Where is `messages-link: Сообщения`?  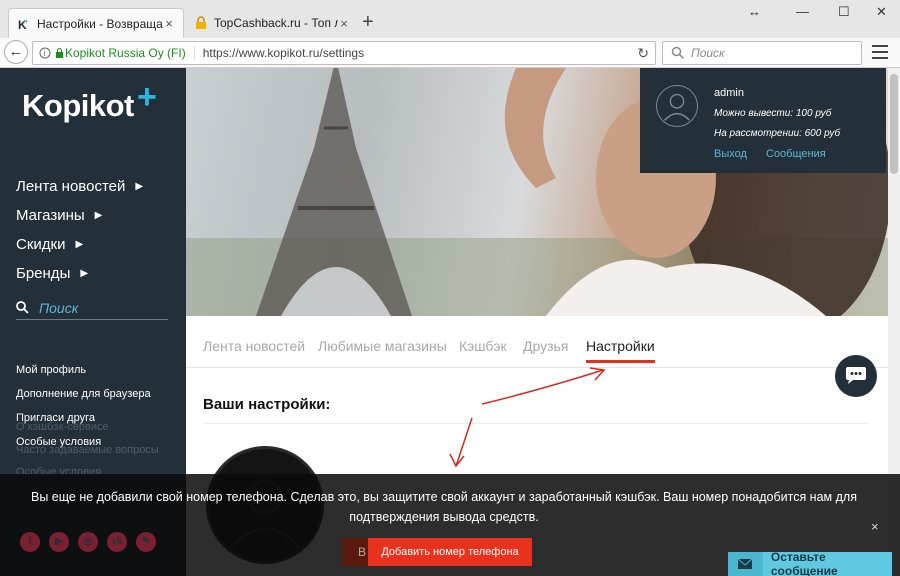 messages-link: Сообщения is located at coordinates (796, 154).